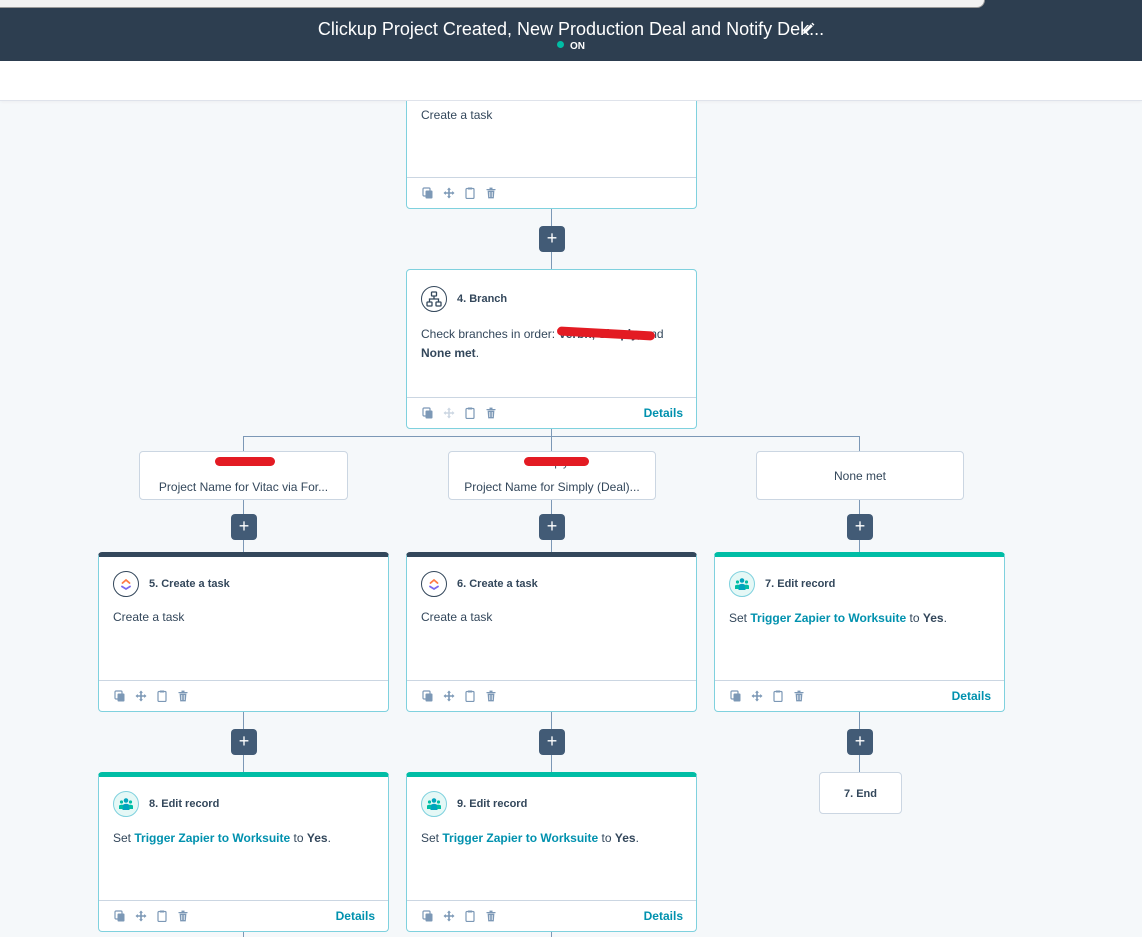 Image resolution: width=1142 pixels, height=937 pixels. Describe the element at coordinates (298, 838) in the screenshot. I see `desc-to: to` at that location.